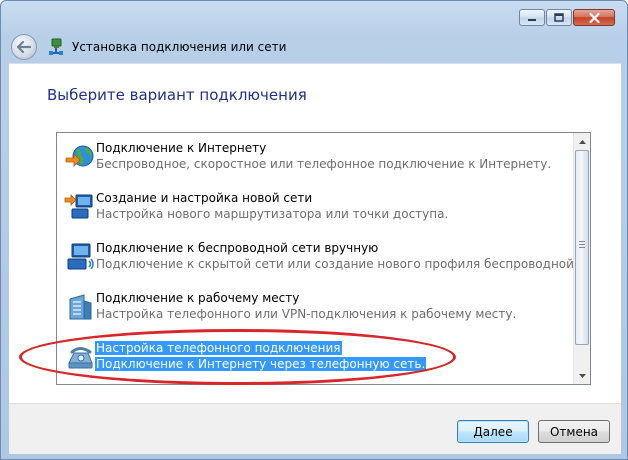 Image resolution: width=628 pixels, height=460 pixels. Describe the element at coordinates (79, 156) in the screenshot. I see `internet-globe-icon` at that location.